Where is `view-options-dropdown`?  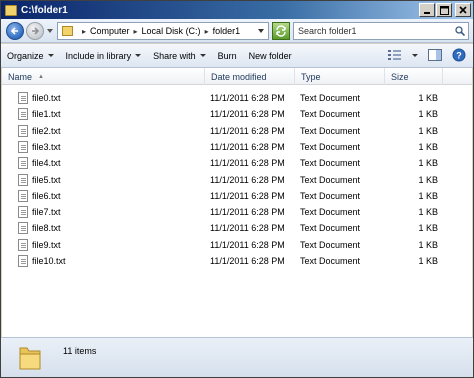
view-options-dropdown is located at coordinates (415, 55).